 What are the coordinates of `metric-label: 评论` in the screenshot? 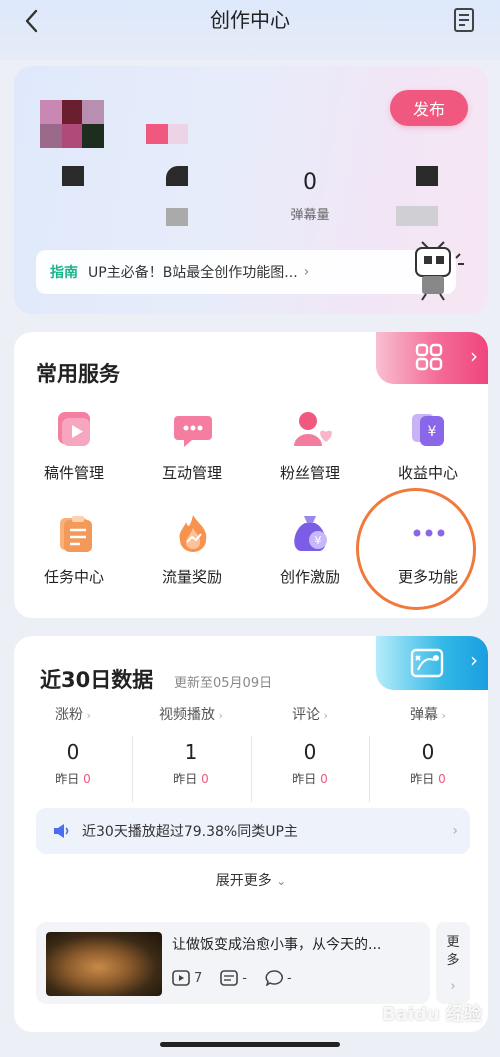 It's located at (306, 715).